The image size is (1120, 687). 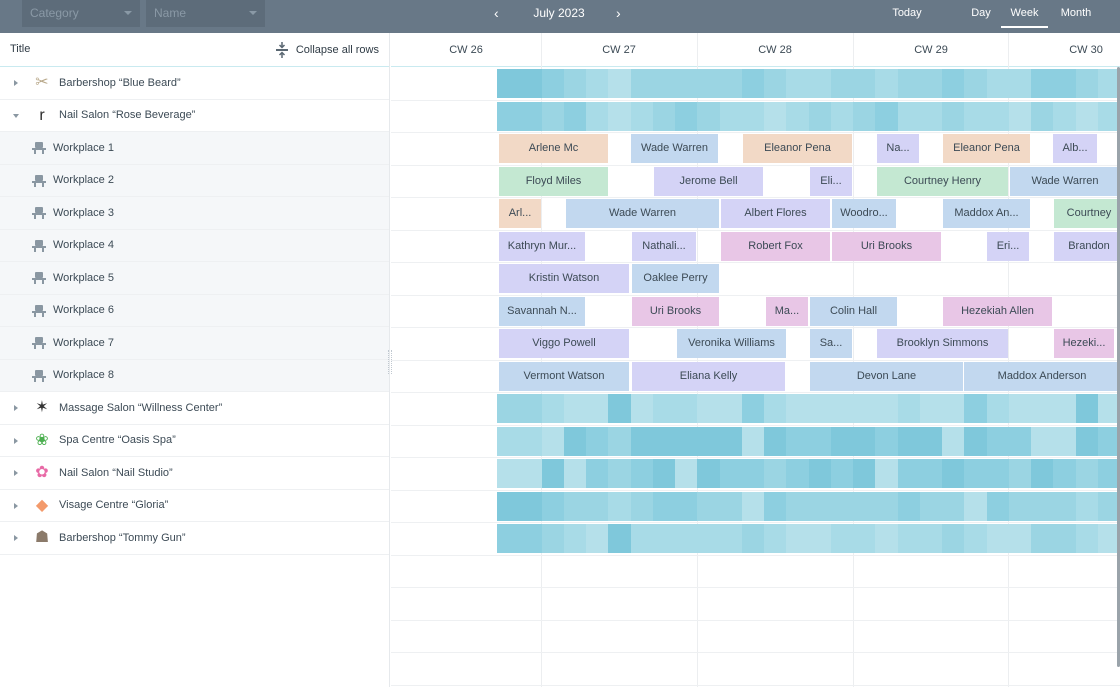 What do you see at coordinates (1024, 14) in the screenshot?
I see `view-week-button: Week` at bounding box center [1024, 14].